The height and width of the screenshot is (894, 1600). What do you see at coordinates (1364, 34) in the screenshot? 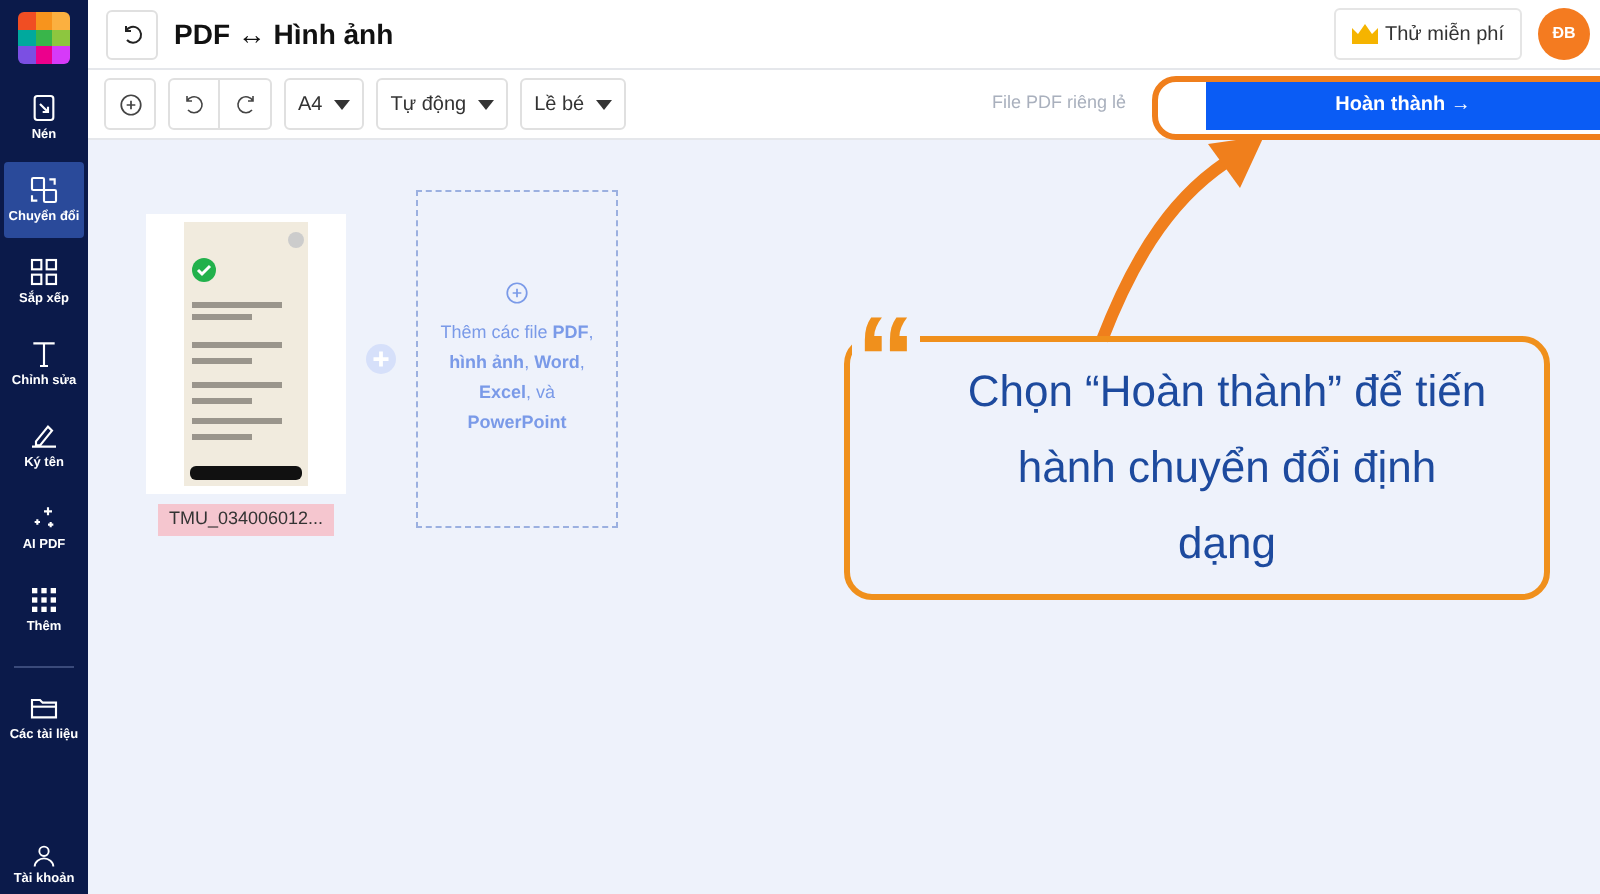
I see `crown-icon` at bounding box center [1364, 34].